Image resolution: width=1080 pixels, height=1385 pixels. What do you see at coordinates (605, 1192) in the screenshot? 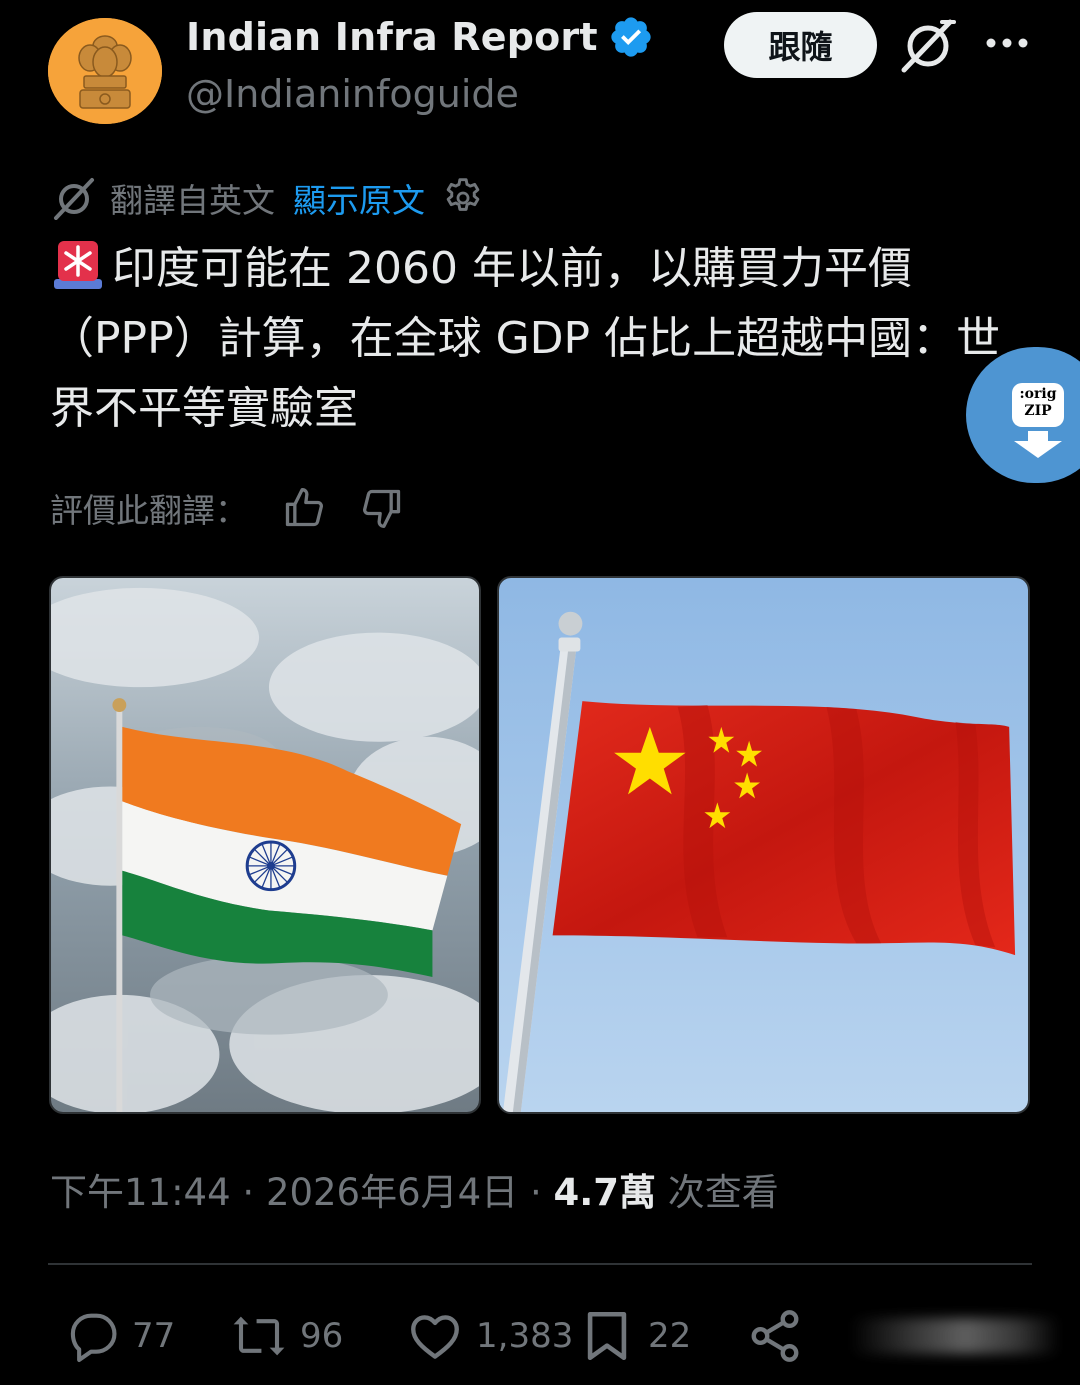
I see `views-count: 4.7萬` at bounding box center [605, 1192].